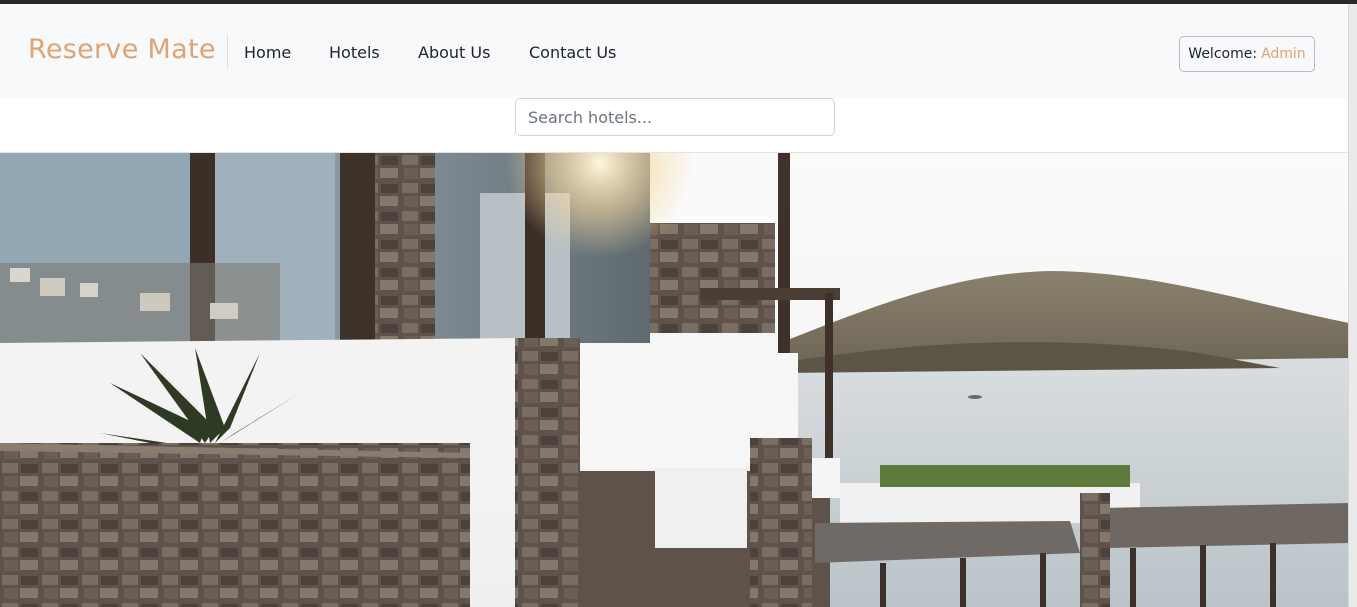 This screenshot has height=607, width=1357. I want to click on nav-link-about-us: About Us, so click(454, 52).